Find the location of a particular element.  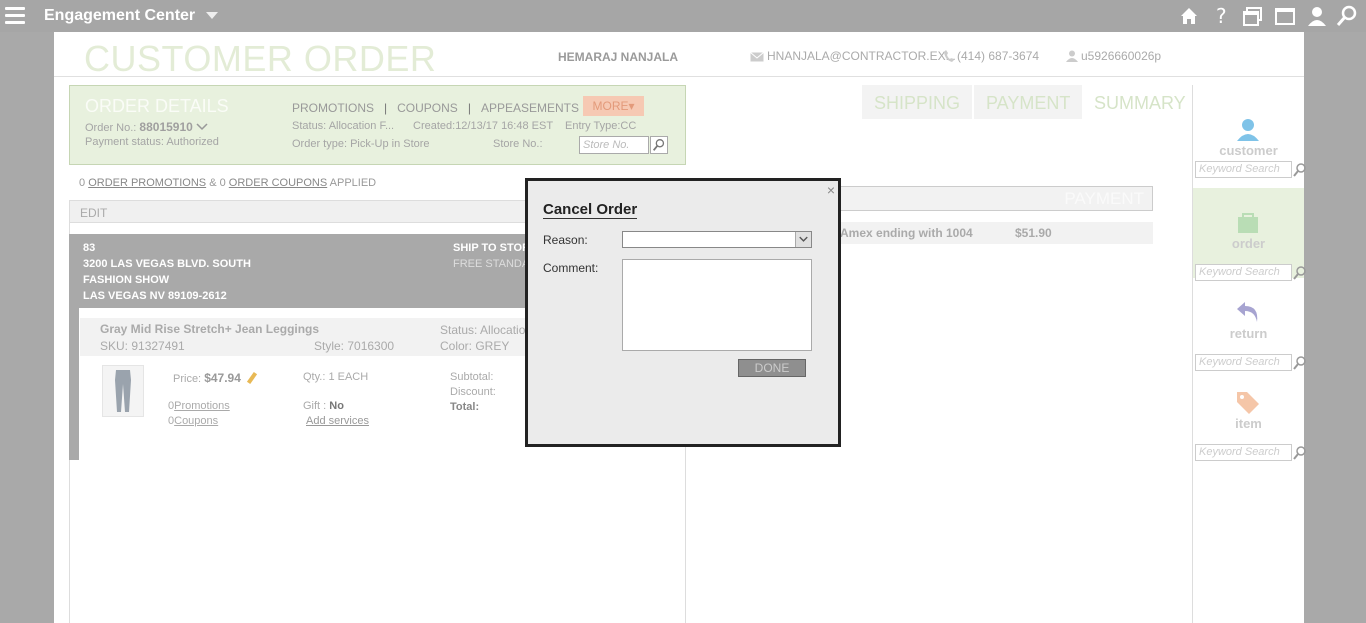

ship-method: FREE STANDA is located at coordinates (491, 264).